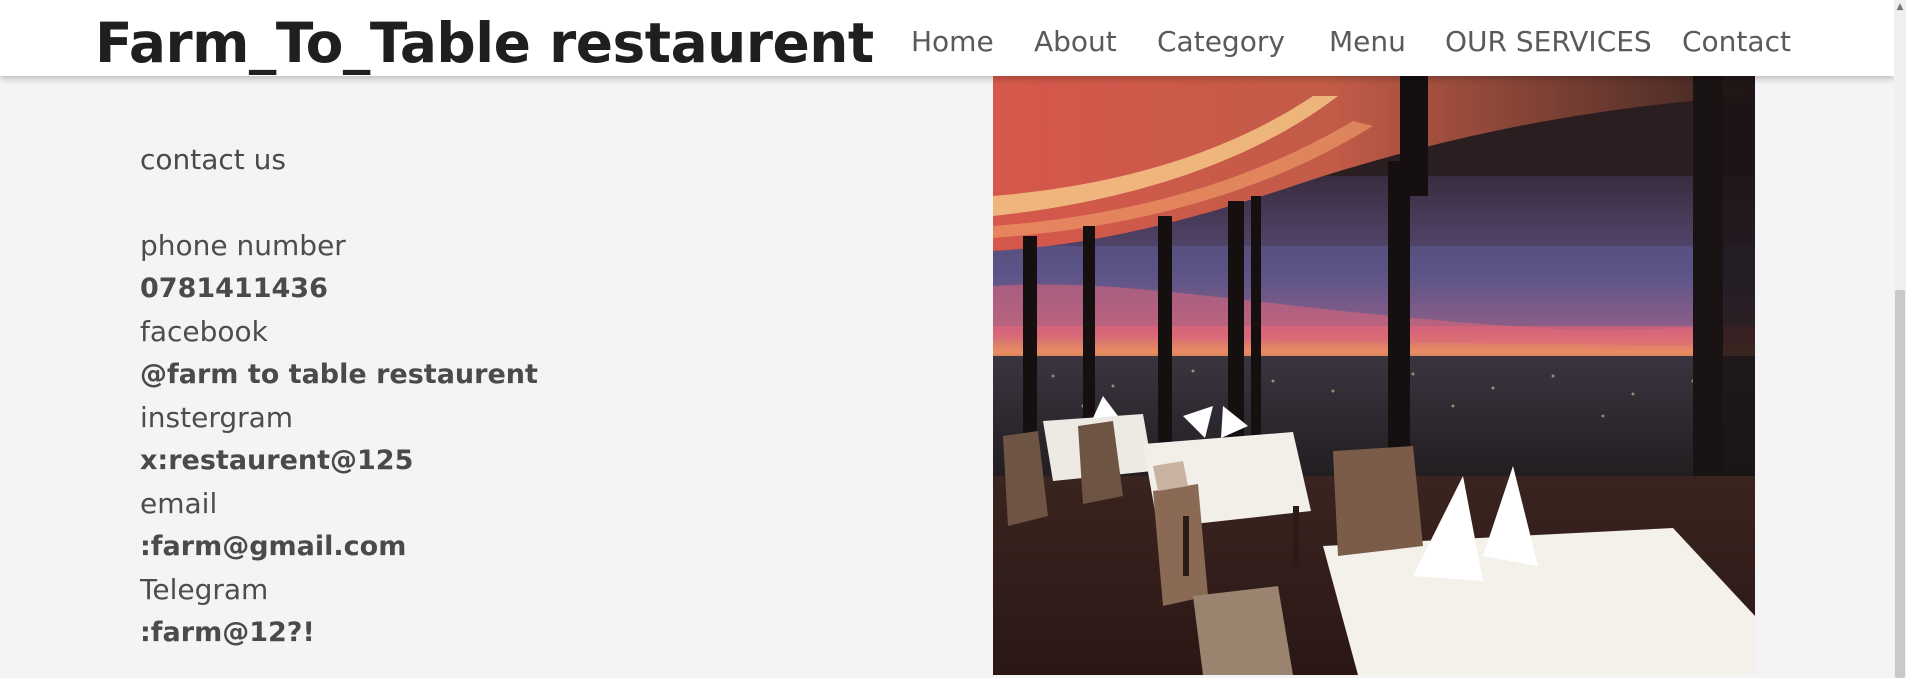 The height and width of the screenshot is (678, 1906). I want to click on email-value: :farm@gmail.com, so click(273, 546).